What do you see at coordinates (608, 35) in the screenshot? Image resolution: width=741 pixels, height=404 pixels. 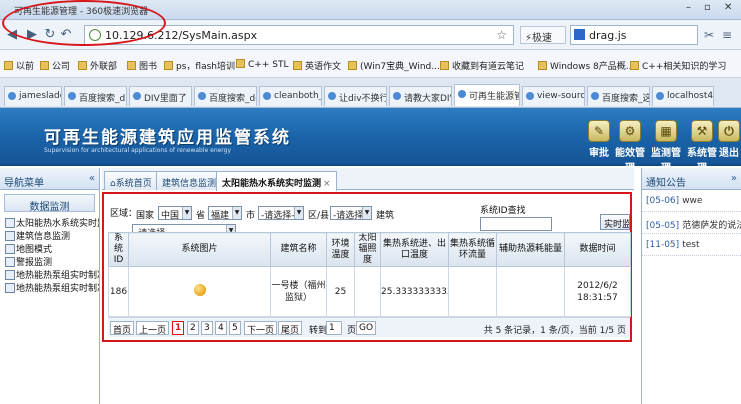 I see `search-value: drag.js` at bounding box center [608, 35].